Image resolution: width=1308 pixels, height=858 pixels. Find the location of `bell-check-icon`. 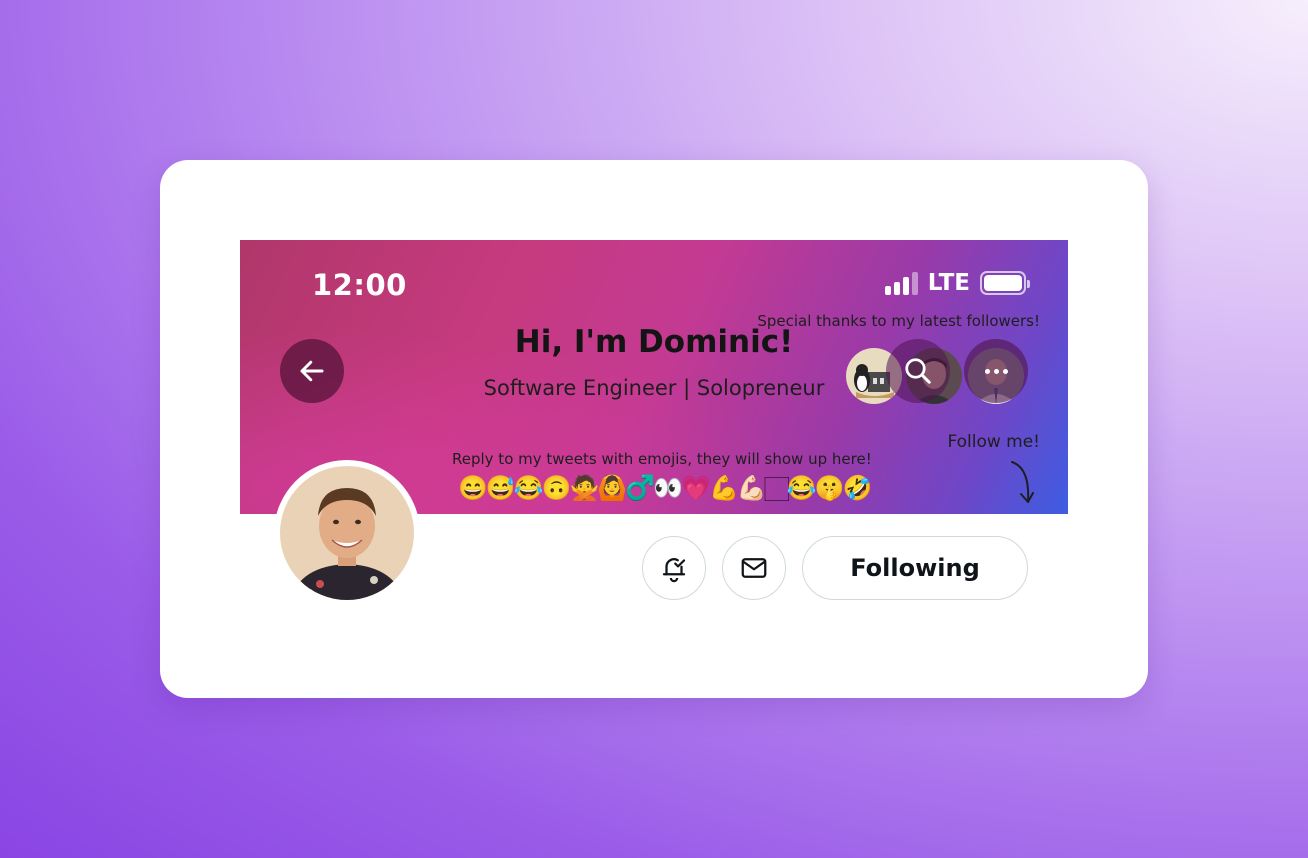

bell-check-icon is located at coordinates (674, 570).